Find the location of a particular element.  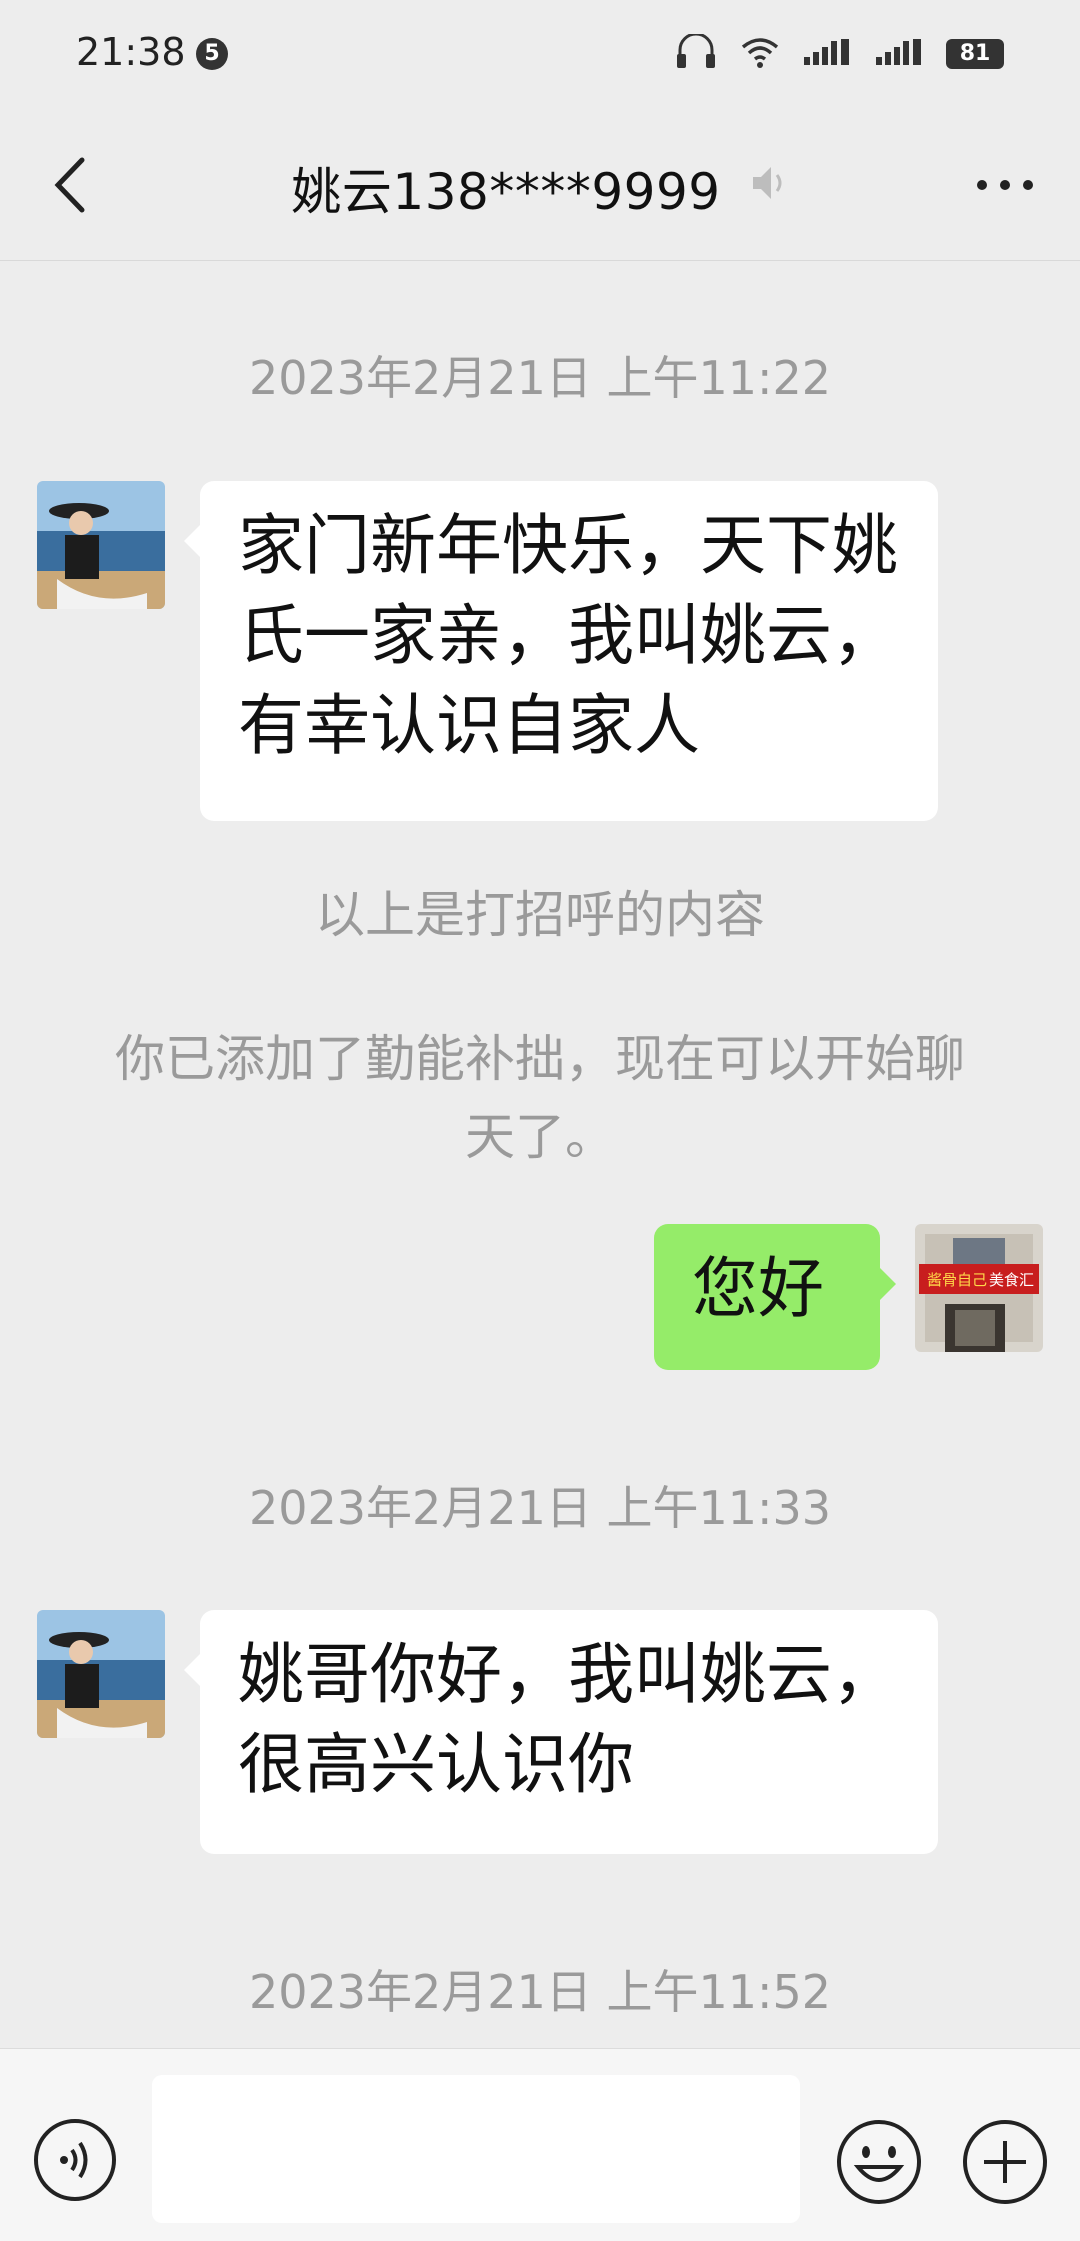

more-button is located at coordinates (1005, 185).